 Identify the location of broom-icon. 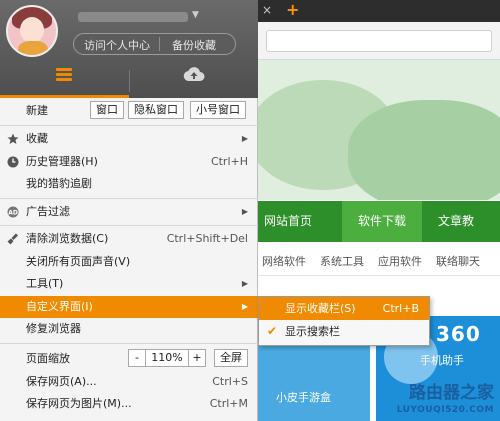
(12, 239).